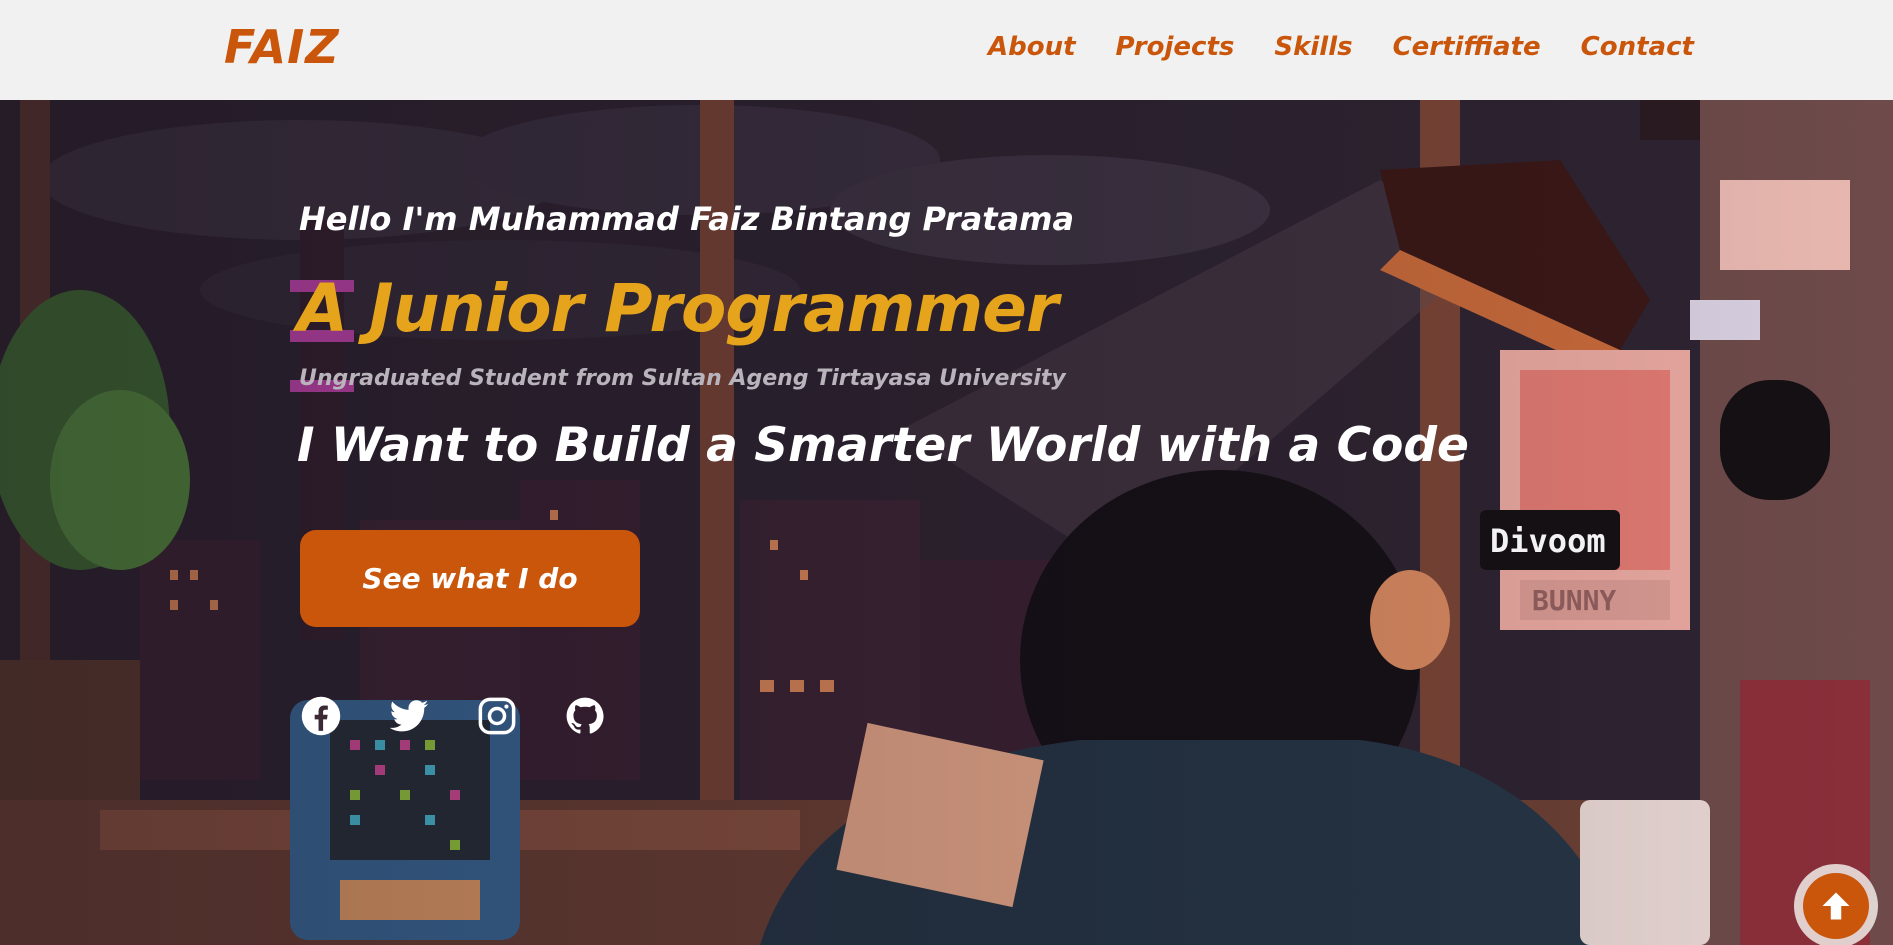 Image resolution: width=1893 pixels, height=945 pixels. I want to click on facebook-link, so click(321, 716).